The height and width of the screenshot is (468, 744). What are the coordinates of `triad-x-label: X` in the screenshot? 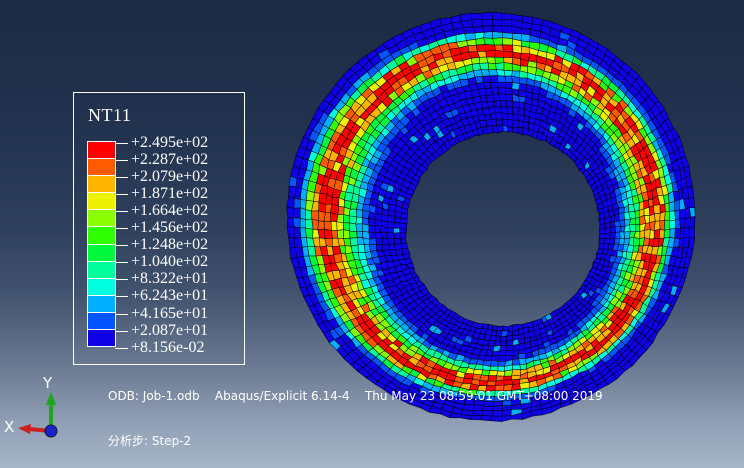 It's located at (9, 427).